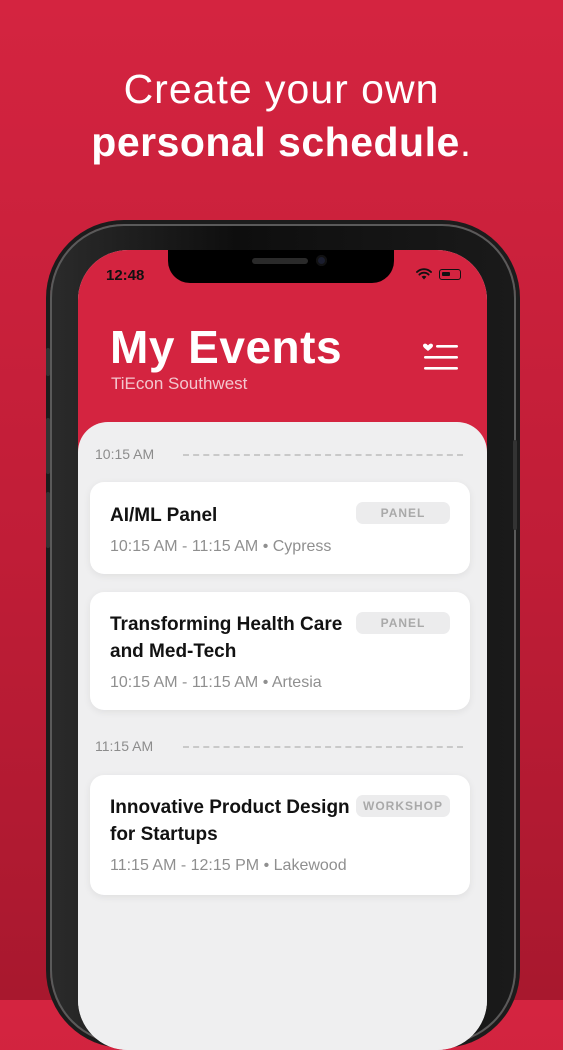 The height and width of the screenshot is (1050, 563). Describe the element at coordinates (226, 638) in the screenshot. I see `event-title: Transforming Health Care and Med-Tech` at that location.